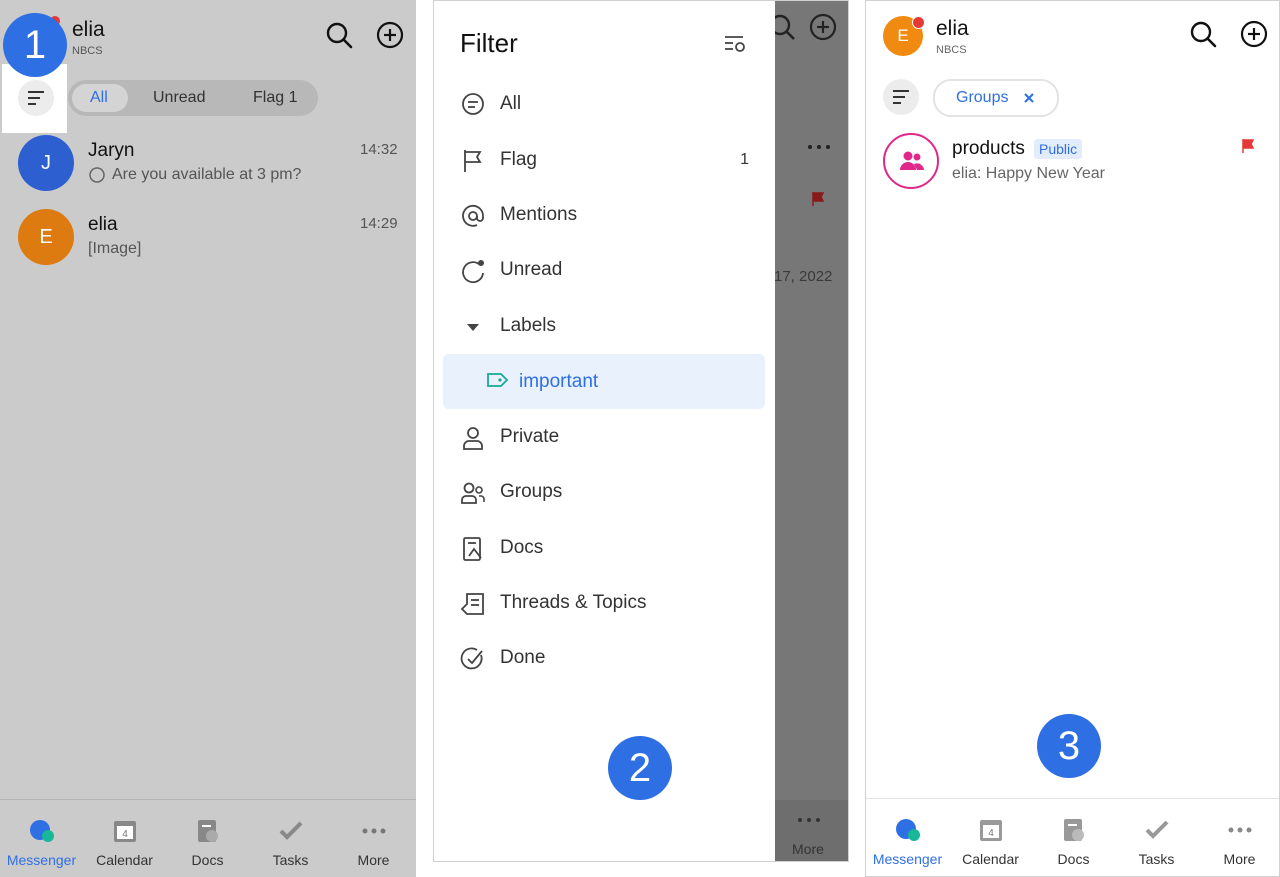  What do you see at coordinates (379, 149) in the screenshot?
I see `chat-time: 14:32` at bounding box center [379, 149].